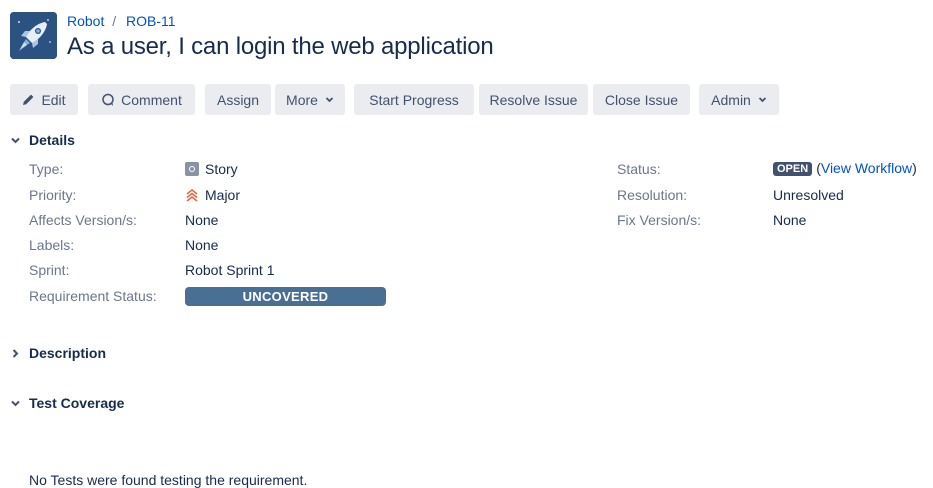 This screenshot has height=488, width=933. I want to click on pencil-icon, so click(28, 99).